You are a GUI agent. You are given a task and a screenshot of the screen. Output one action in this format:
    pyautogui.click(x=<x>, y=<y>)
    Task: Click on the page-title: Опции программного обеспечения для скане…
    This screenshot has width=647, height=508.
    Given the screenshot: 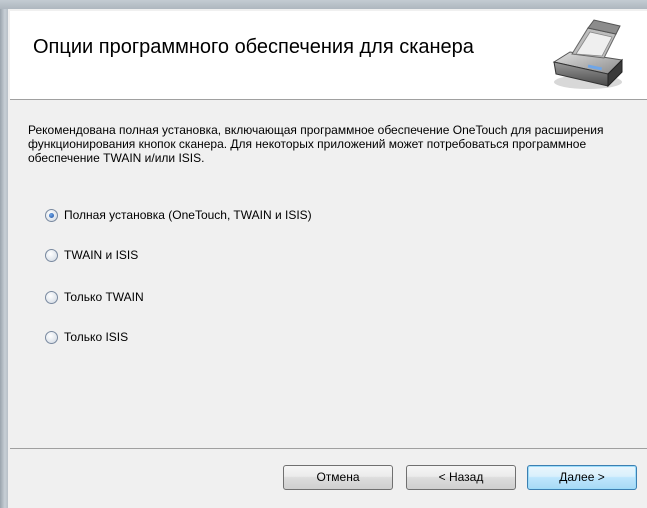 What is the action you would take?
    pyautogui.click(x=253, y=47)
    